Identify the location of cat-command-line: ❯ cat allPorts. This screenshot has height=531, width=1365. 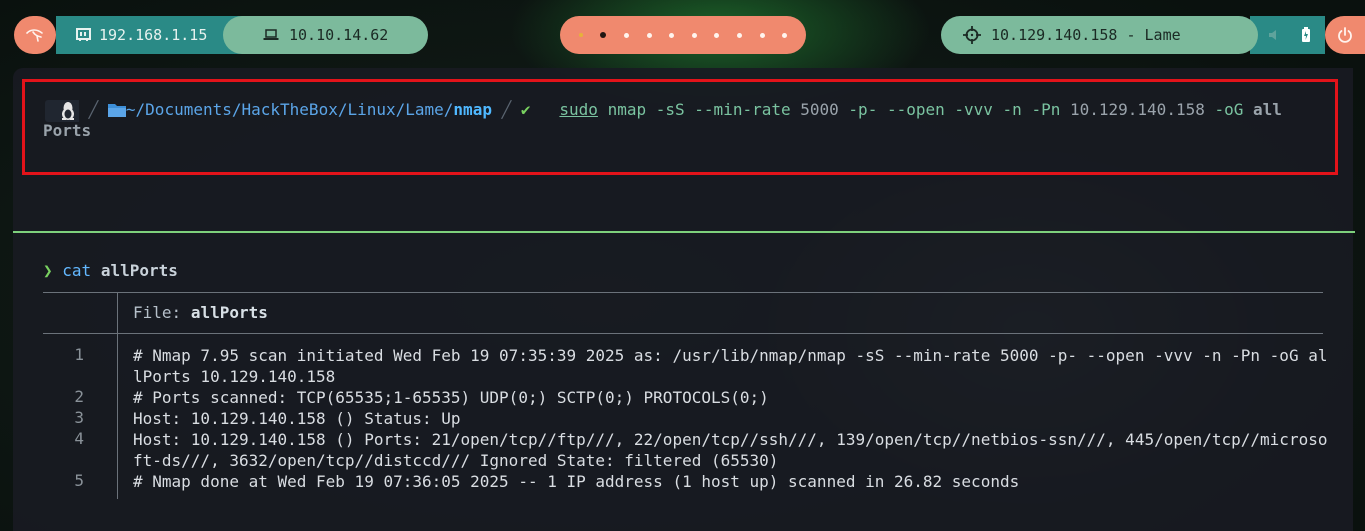
(110, 270).